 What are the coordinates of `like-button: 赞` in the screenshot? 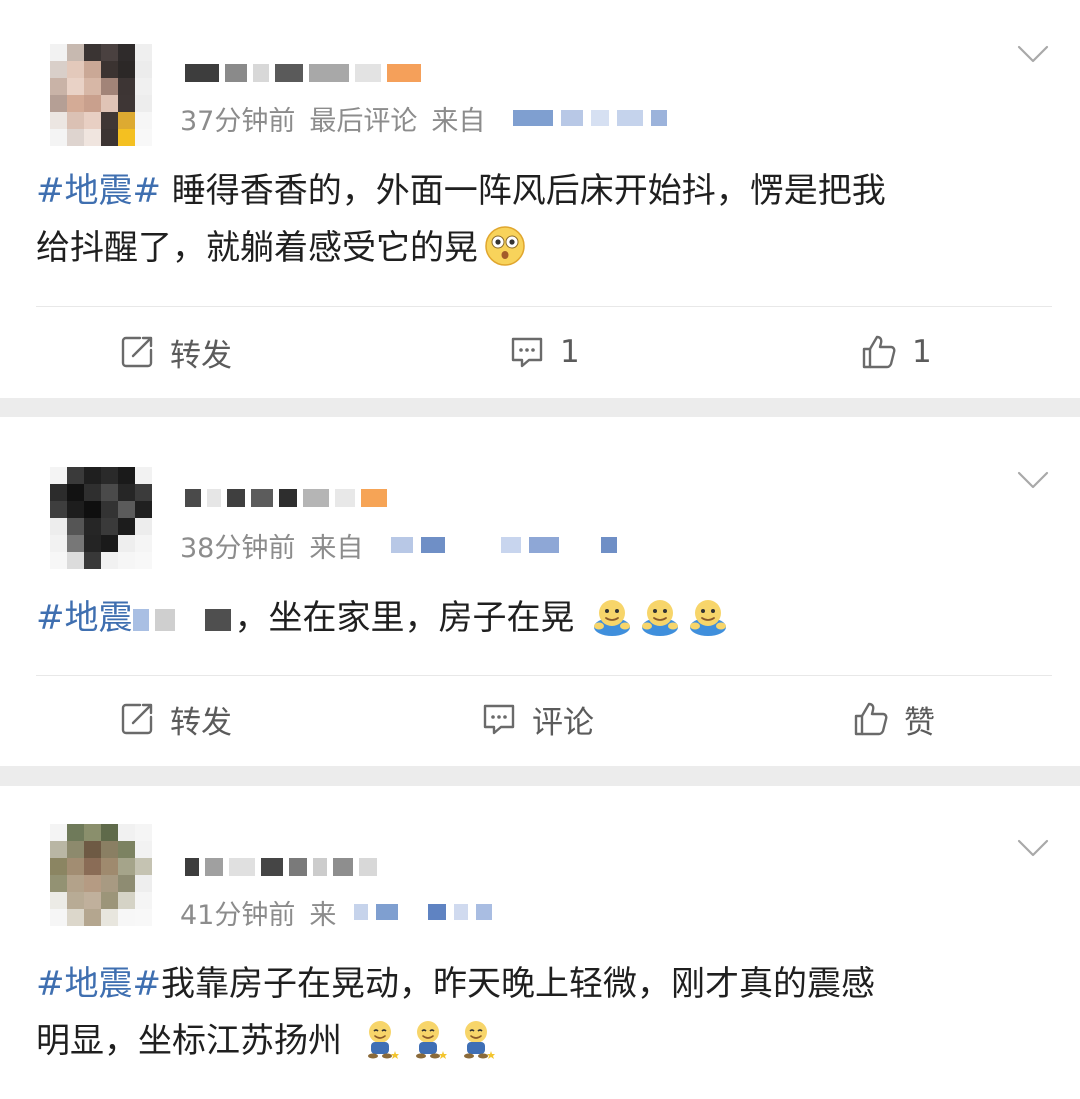 It's located at (893, 719).